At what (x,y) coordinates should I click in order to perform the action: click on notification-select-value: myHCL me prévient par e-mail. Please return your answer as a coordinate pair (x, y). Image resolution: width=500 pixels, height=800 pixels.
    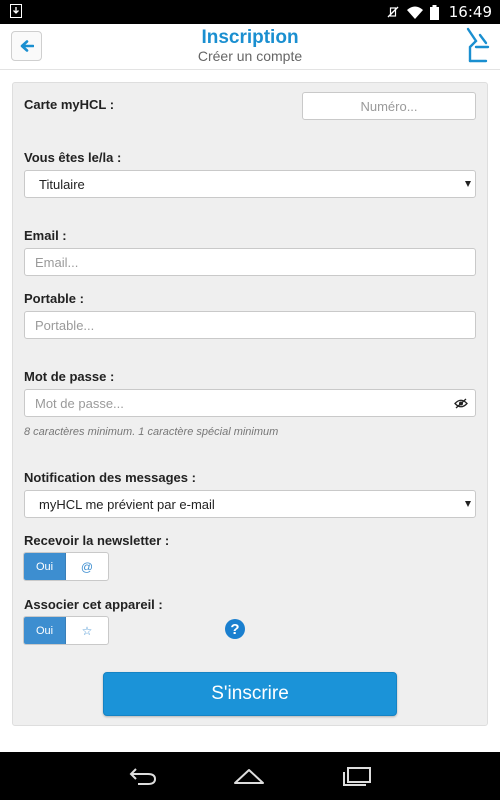
    Looking at the image, I should click on (127, 504).